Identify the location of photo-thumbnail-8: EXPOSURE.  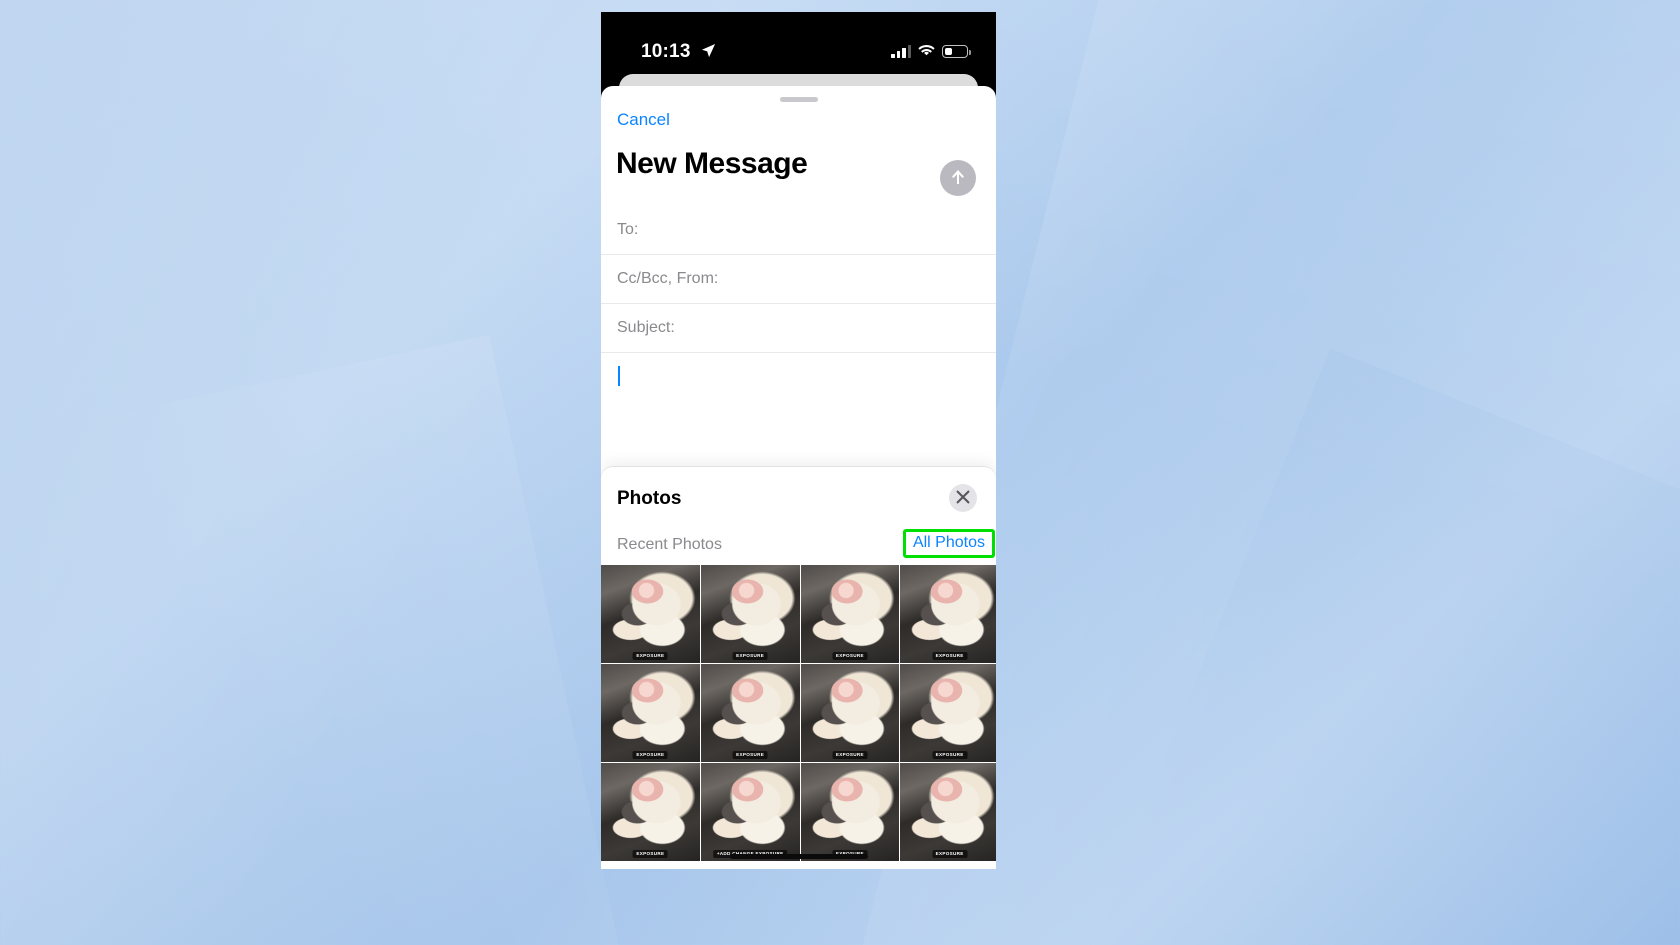
(948, 713).